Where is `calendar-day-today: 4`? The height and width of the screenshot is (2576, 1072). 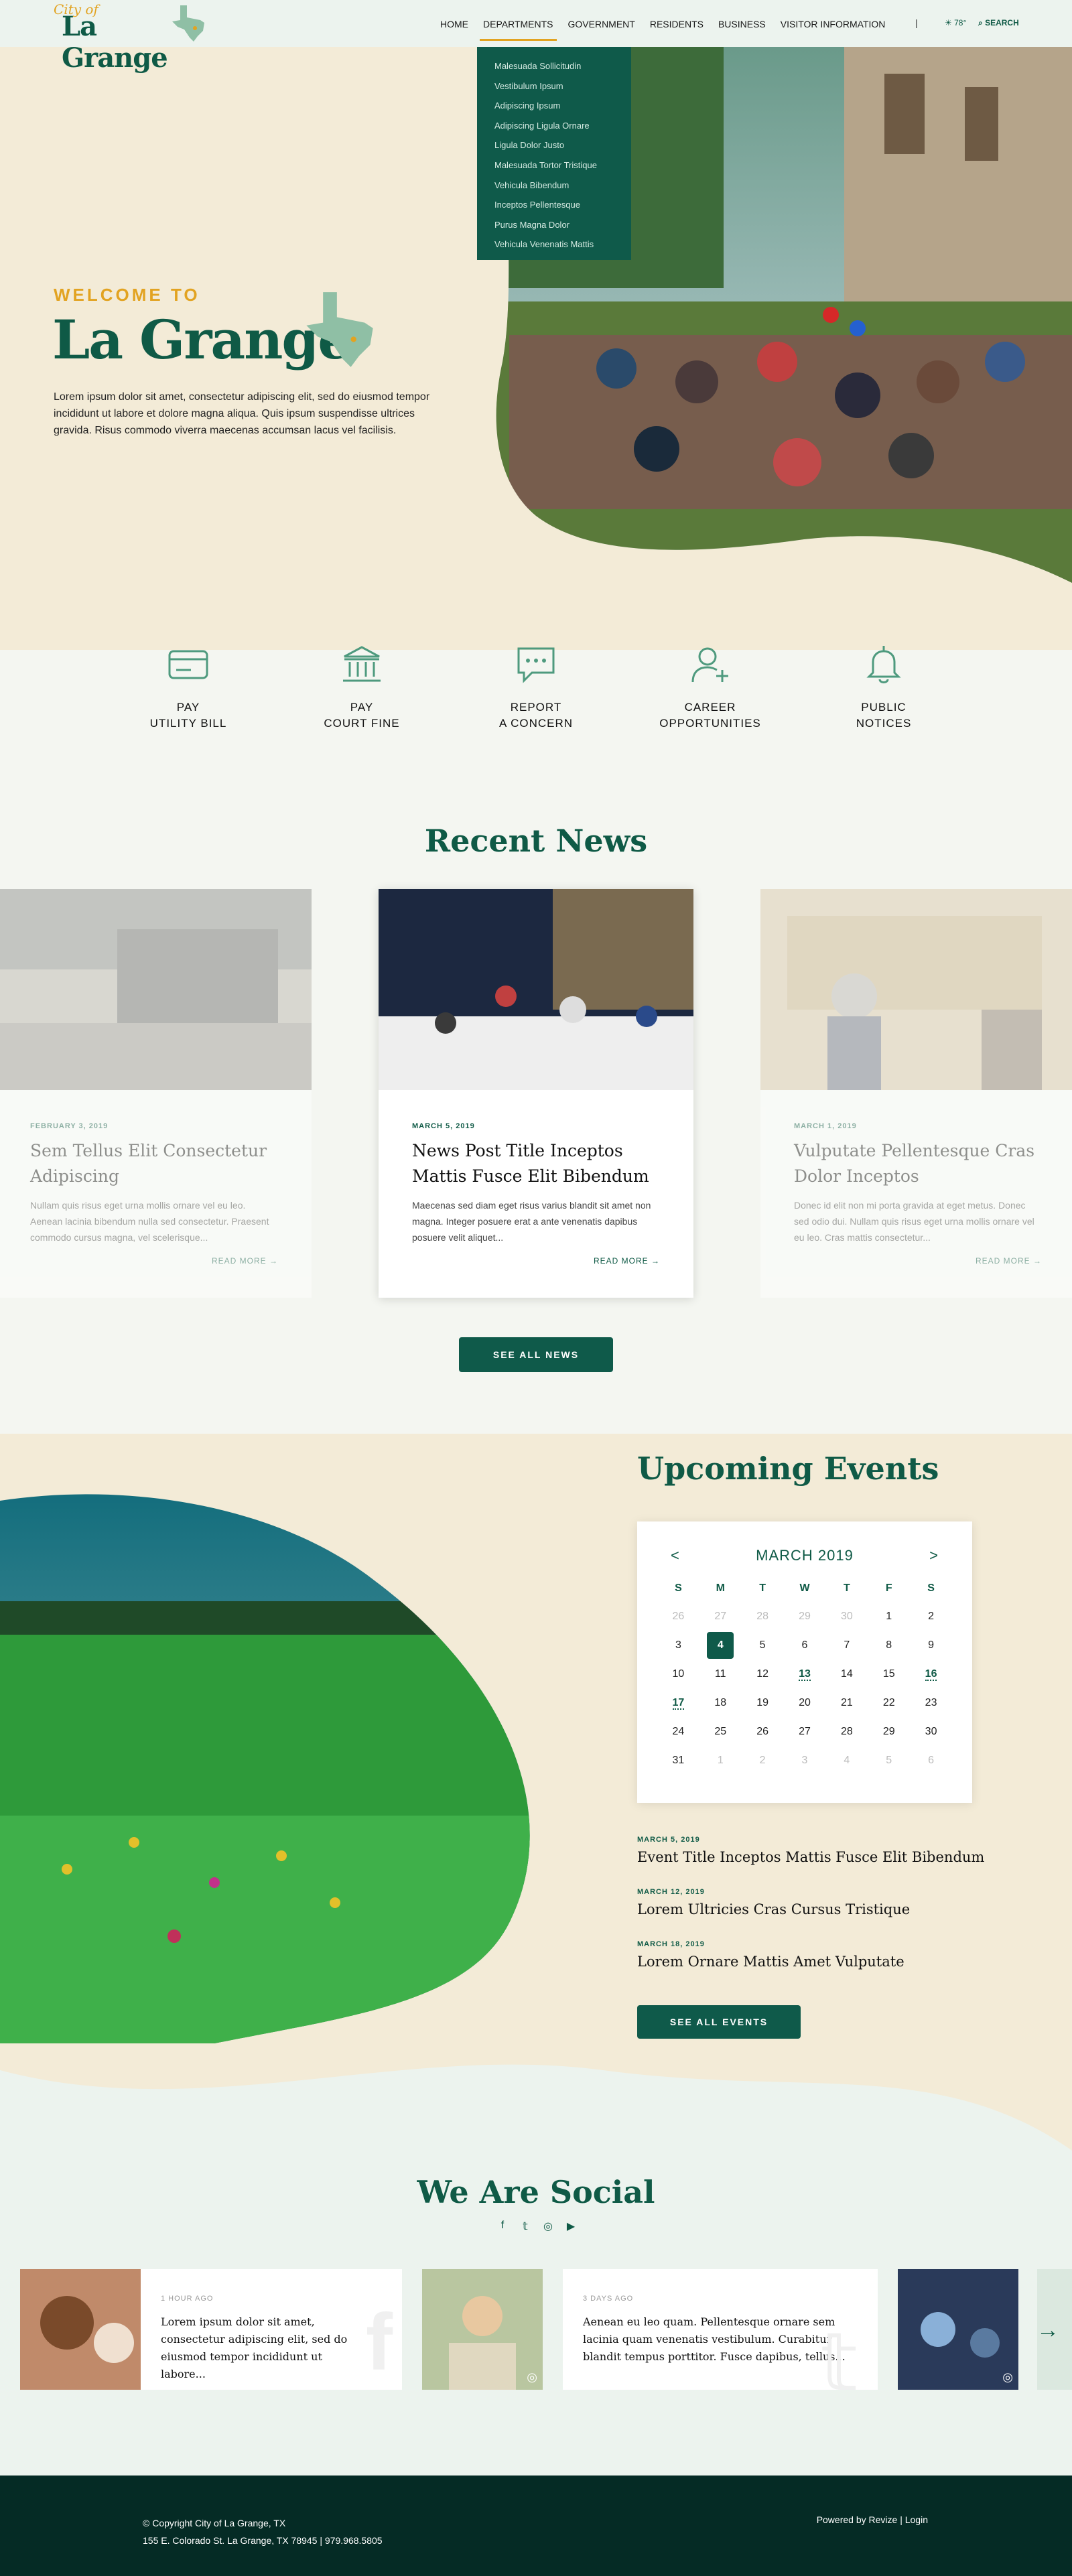 calendar-day-today: 4 is located at coordinates (720, 1645).